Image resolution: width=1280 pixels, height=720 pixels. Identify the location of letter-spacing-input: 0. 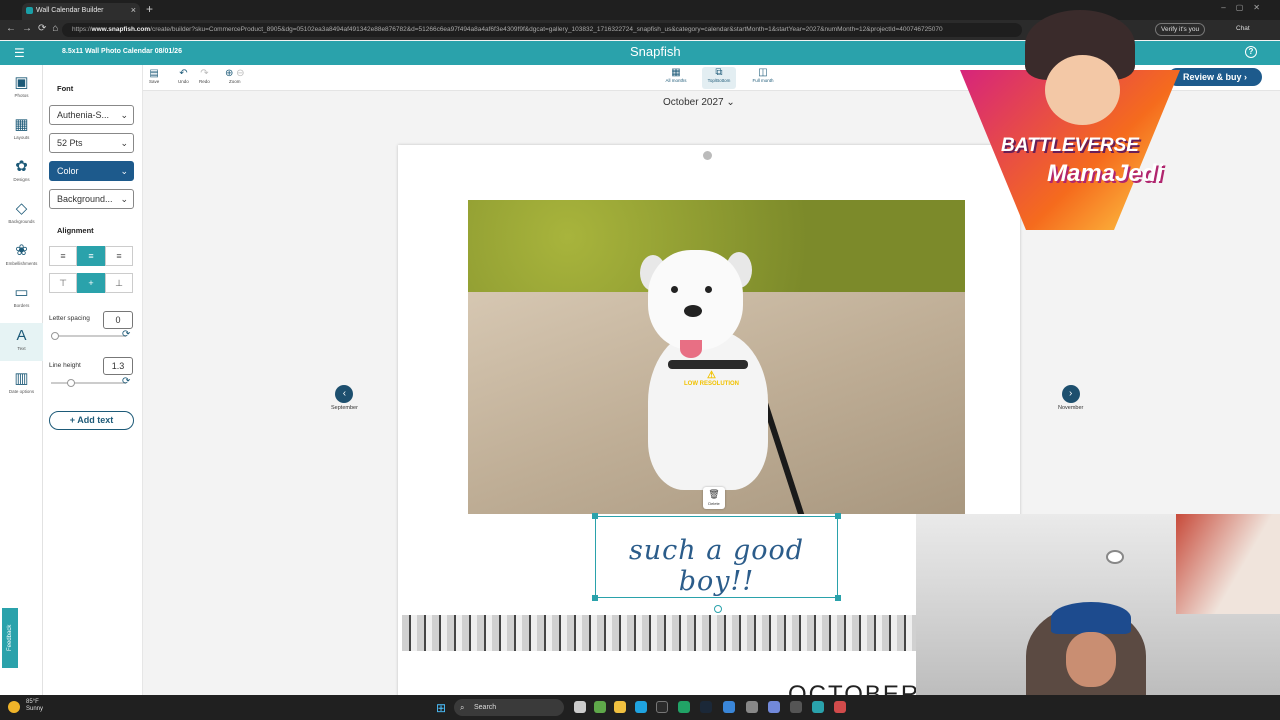
(118, 320).